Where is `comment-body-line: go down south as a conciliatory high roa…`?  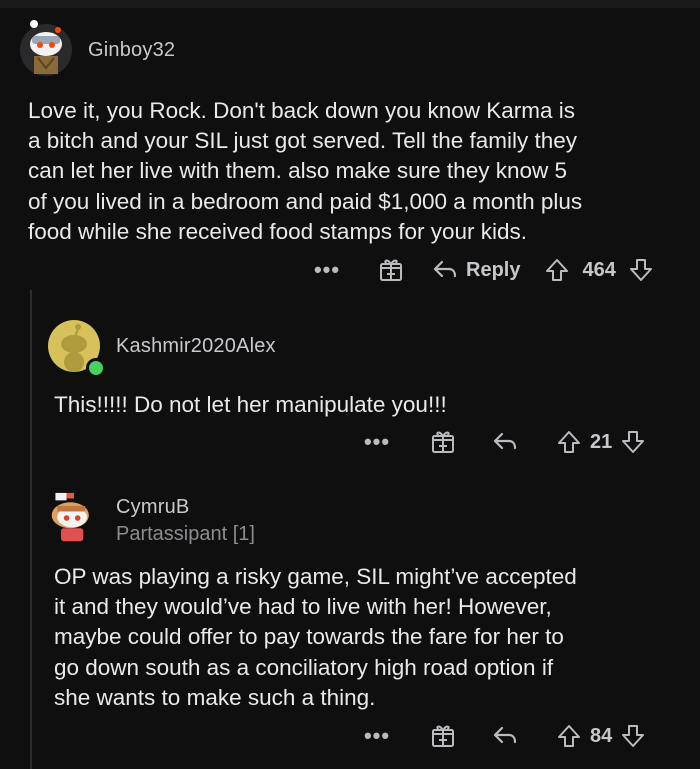 comment-body-line: go down south as a conciliatory high roa… is located at coordinates (304, 667).